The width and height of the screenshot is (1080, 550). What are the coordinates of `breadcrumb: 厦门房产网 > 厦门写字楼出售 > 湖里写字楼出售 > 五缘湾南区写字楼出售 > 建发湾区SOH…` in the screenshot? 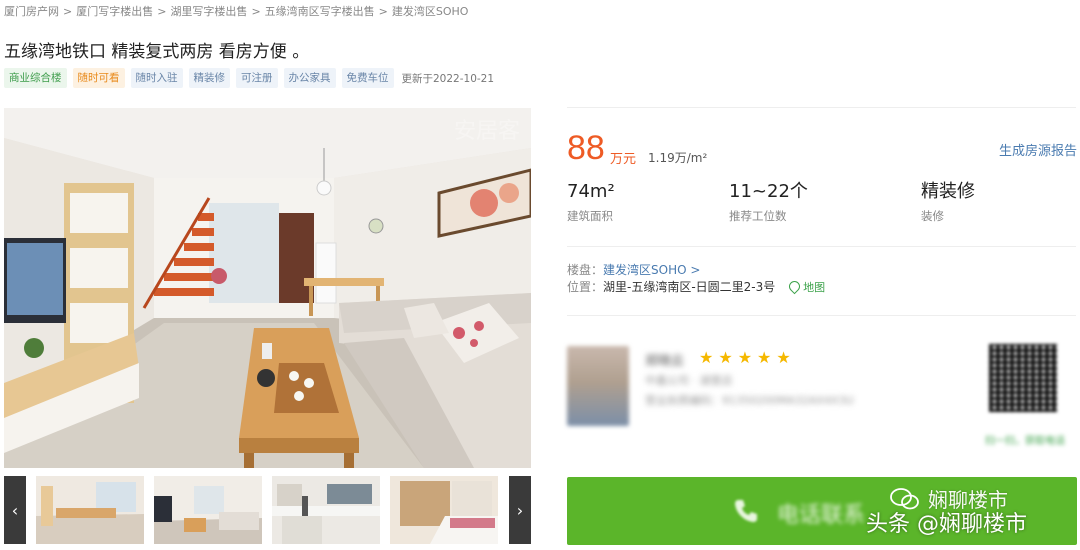 It's located at (236, 11).